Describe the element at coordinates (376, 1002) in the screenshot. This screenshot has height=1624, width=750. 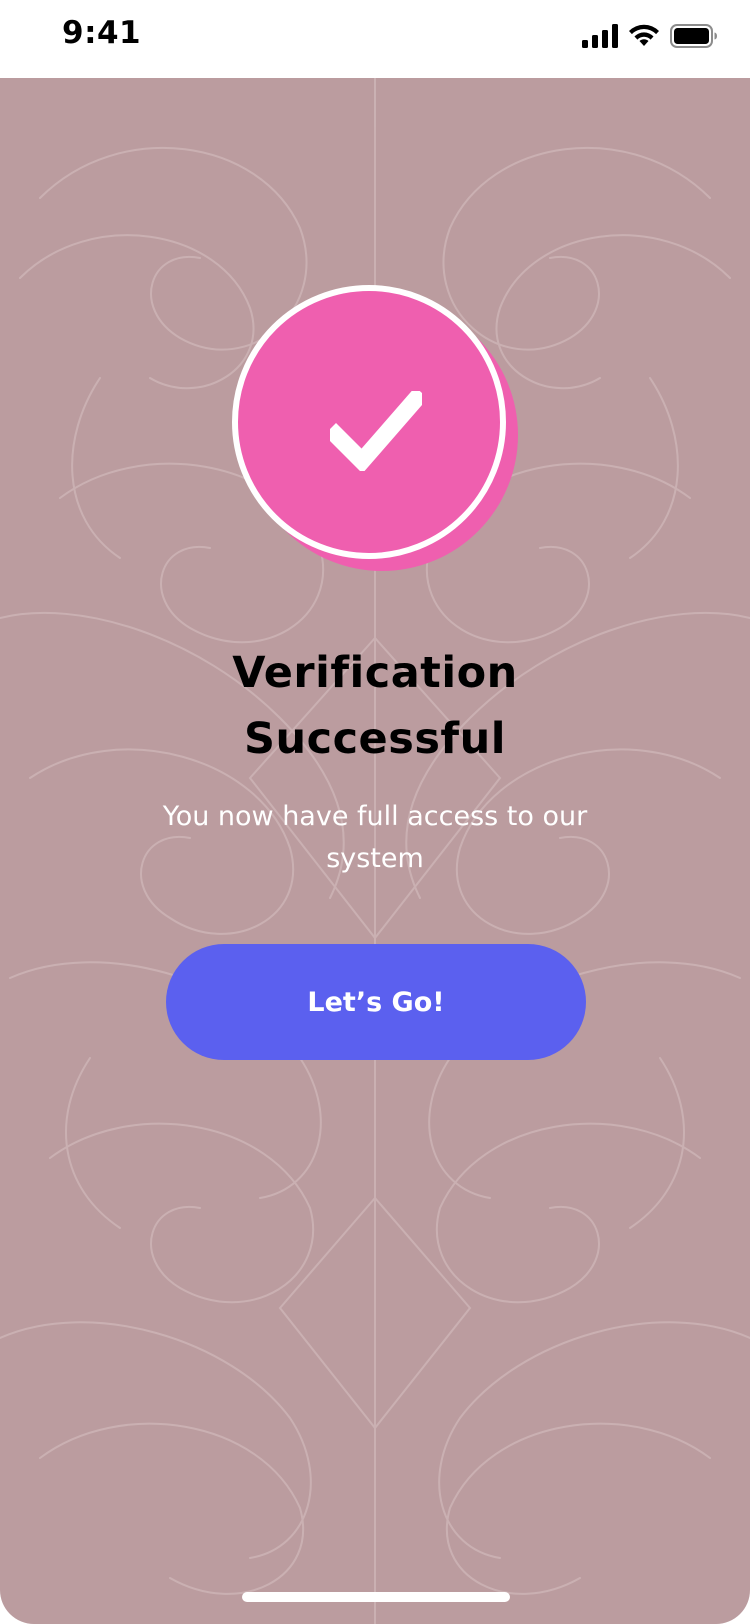
I see `lets-go-button: Let’s Go!` at that location.